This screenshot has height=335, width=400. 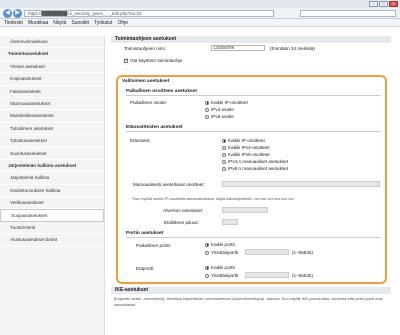 I want to click on remote-option-ipv4-manual: IPv4:n manuaaliset asetukset, so click(x=255, y=161).